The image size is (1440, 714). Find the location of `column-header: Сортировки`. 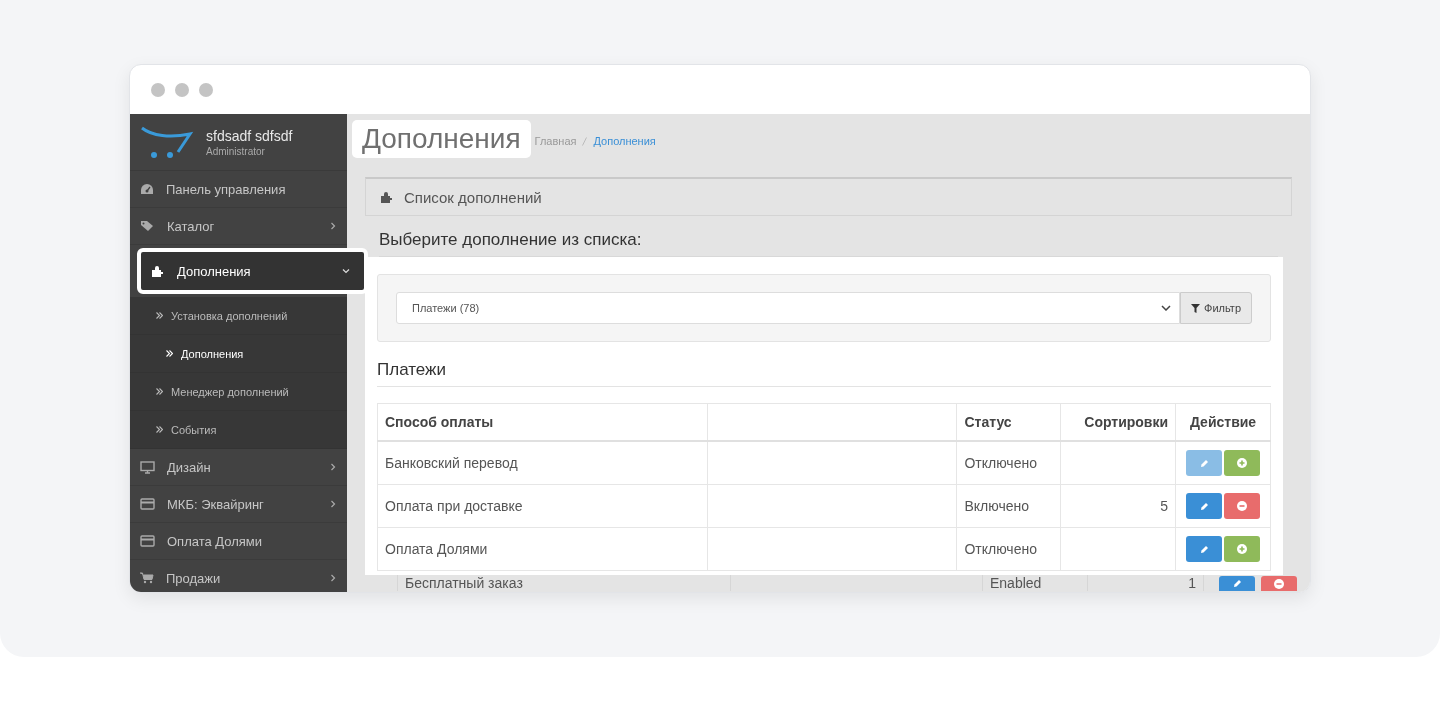

column-header: Сортировки is located at coordinates (1118, 422).